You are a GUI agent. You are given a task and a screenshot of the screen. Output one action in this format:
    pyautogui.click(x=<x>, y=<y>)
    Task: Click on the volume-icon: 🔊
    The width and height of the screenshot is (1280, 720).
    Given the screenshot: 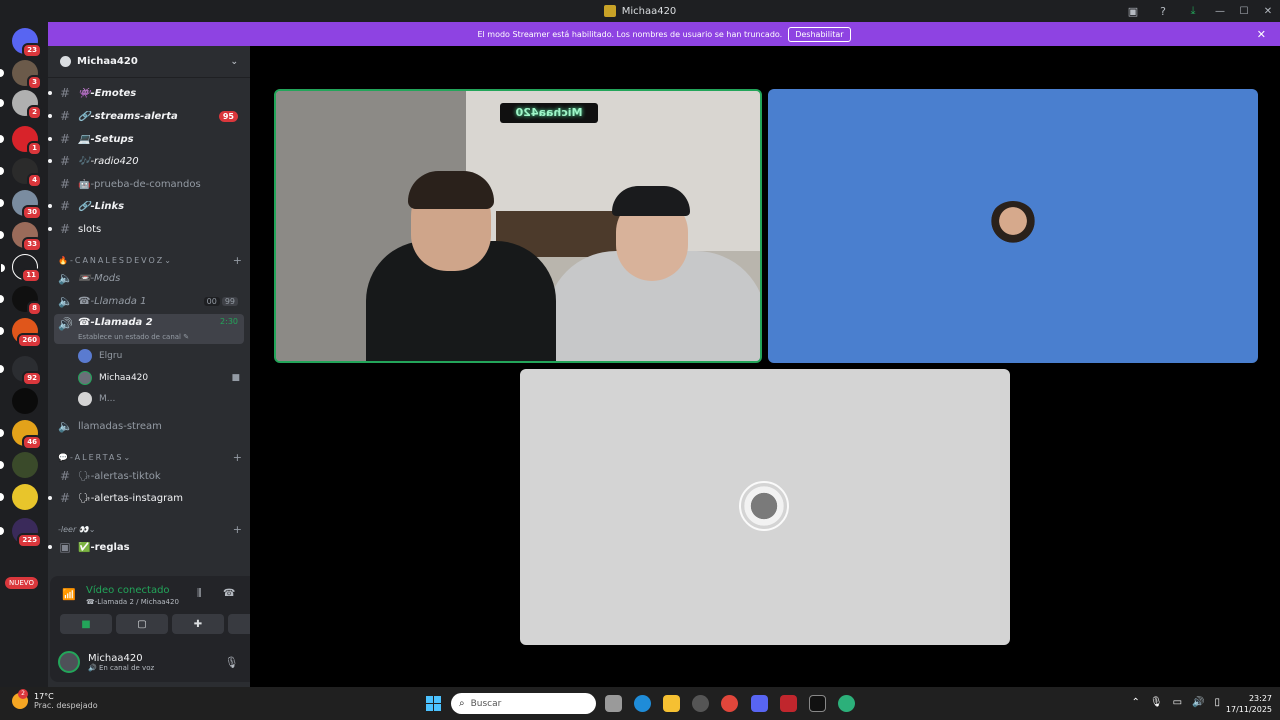 What is the action you would take?
    pyautogui.click(x=1198, y=702)
    